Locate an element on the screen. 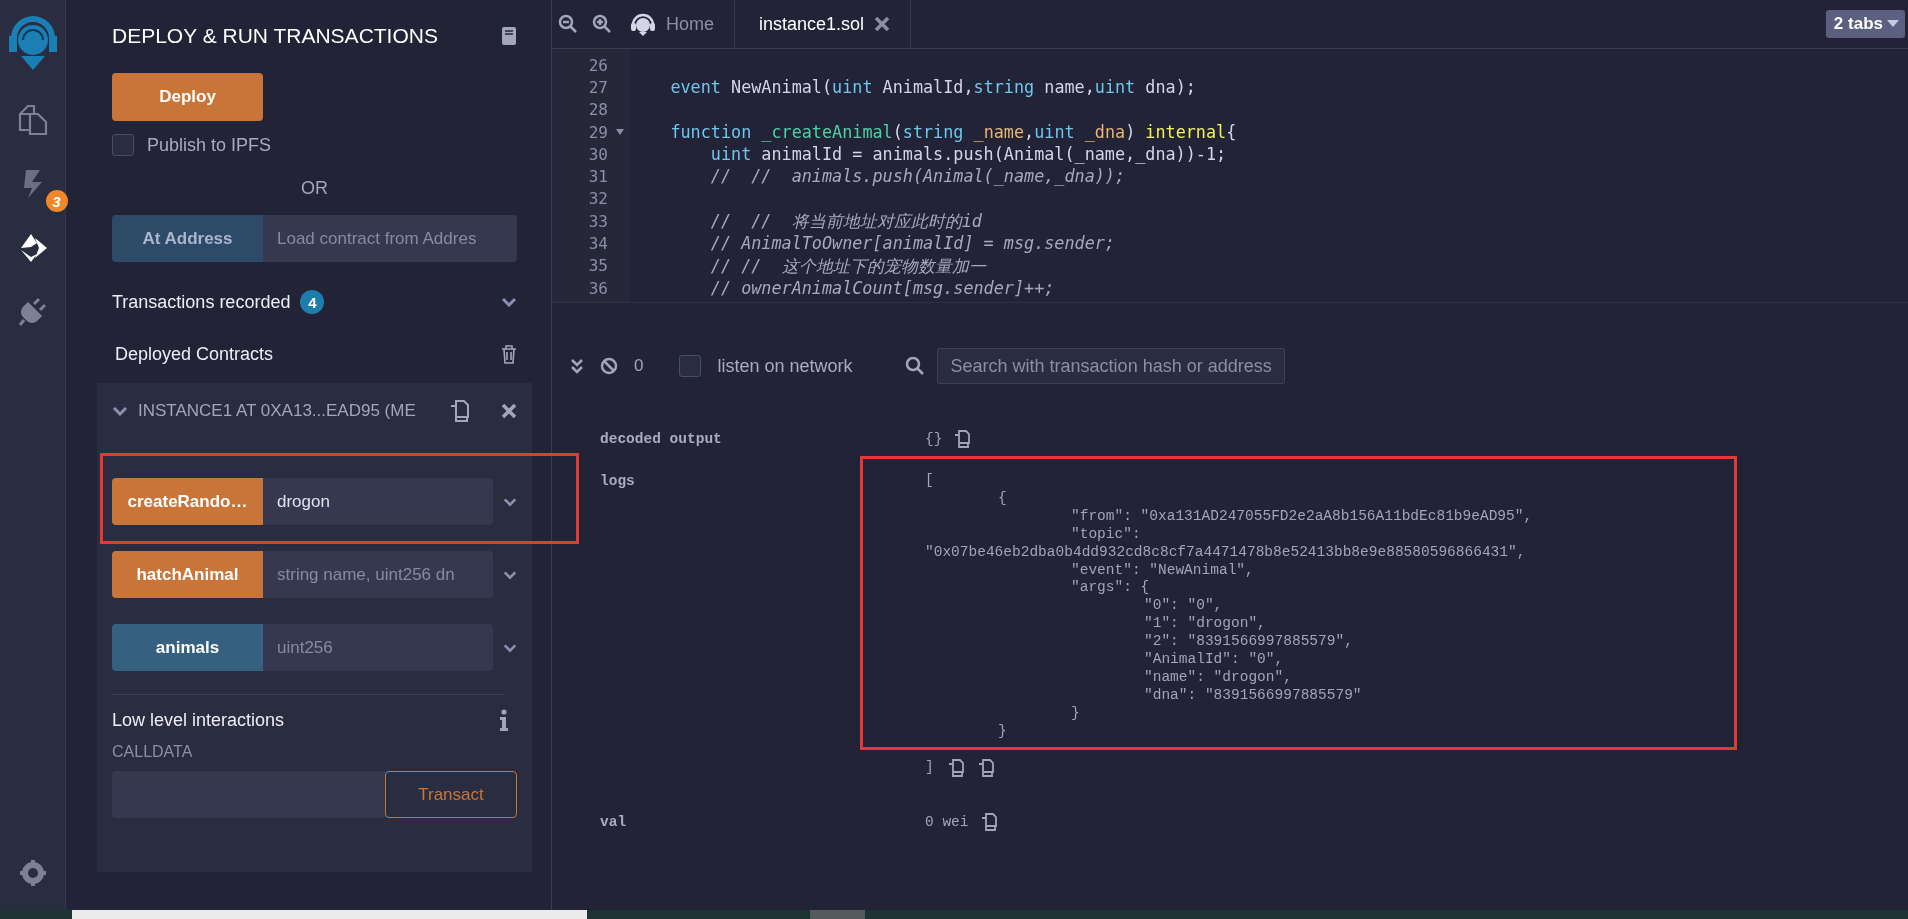  checkbox-label: listen on network is located at coordinates (785, 366).